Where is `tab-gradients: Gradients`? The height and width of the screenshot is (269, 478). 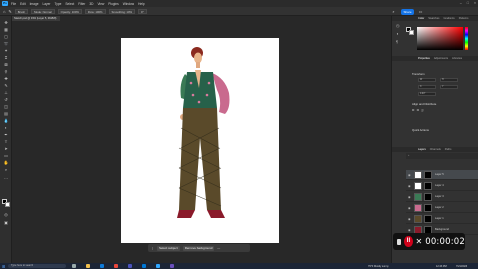
tab-gradients: Gradients is located at coordinates (448, 18).